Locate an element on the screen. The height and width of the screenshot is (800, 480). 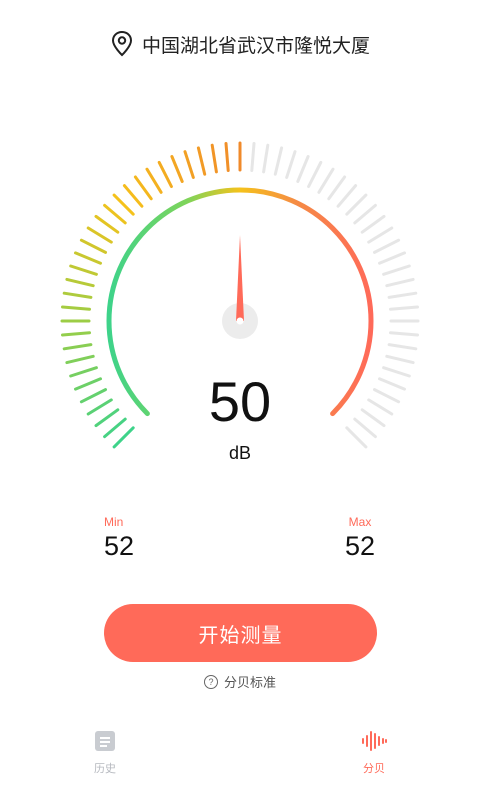
needle-pin is located at coordinates (240, 321).